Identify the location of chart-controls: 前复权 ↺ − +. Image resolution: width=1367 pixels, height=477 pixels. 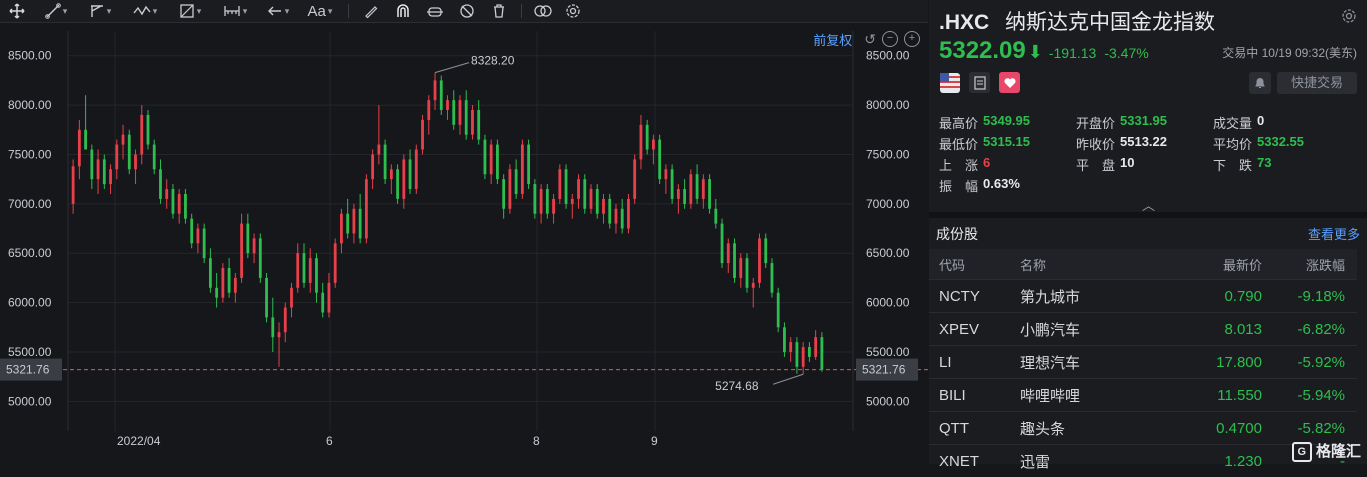
(870, 39).